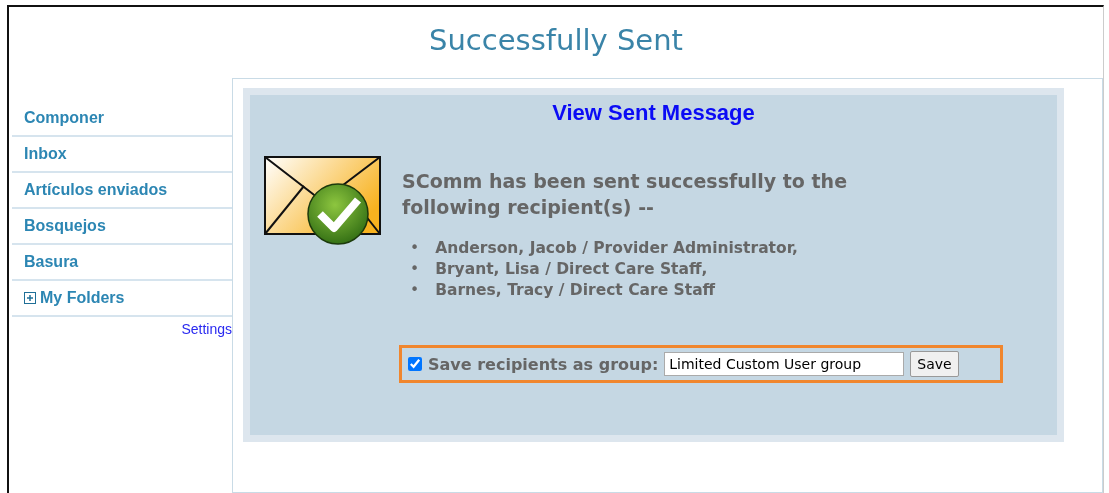  I want to click on group-name-field: Limited Custom User group, so click(784, 364).